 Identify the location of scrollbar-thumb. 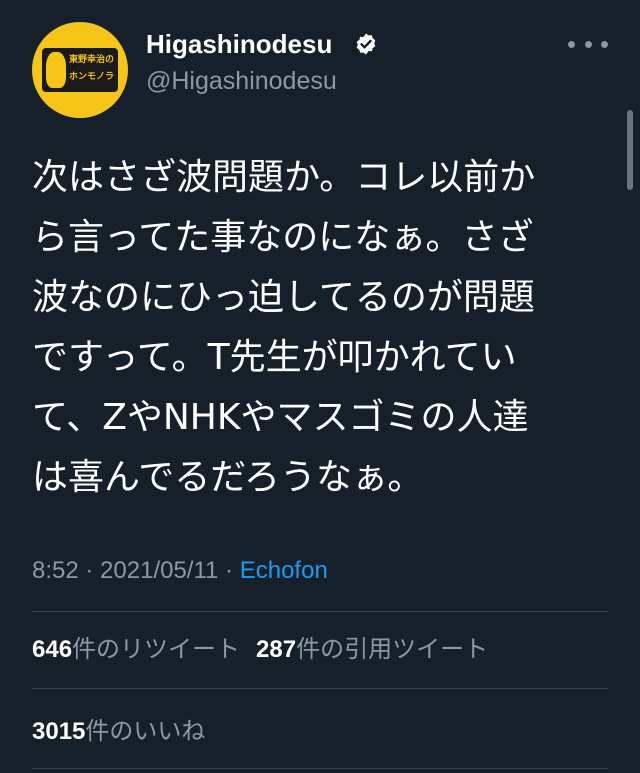
(630, 150).